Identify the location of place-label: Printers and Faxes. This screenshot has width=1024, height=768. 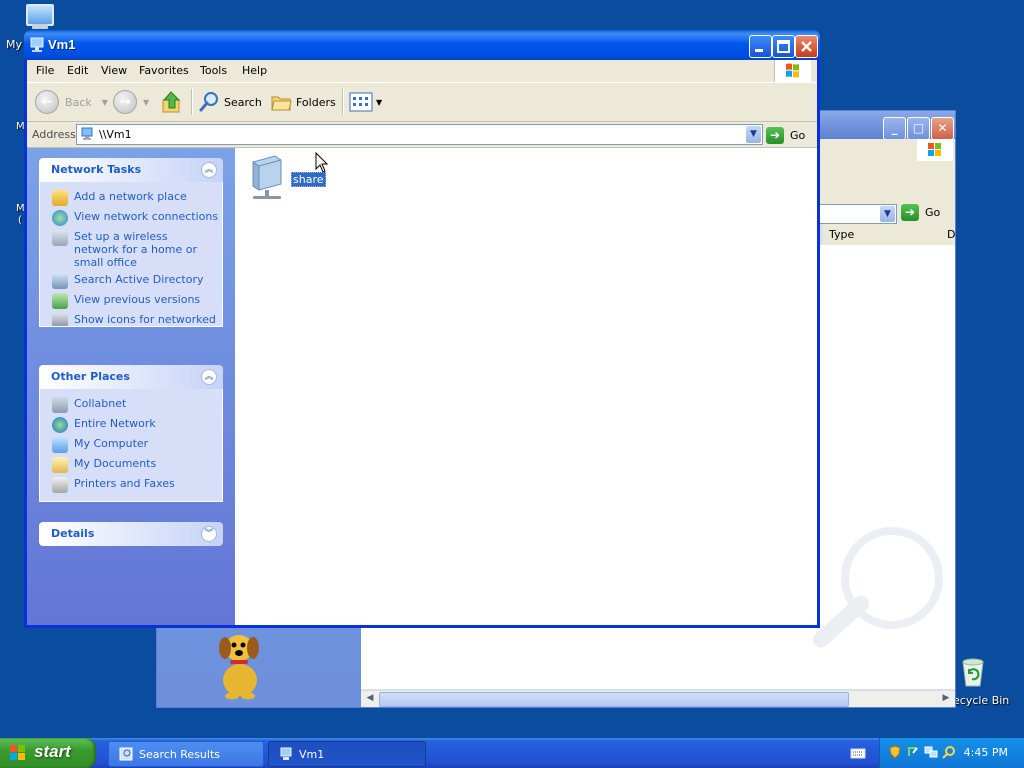
(124, 483).